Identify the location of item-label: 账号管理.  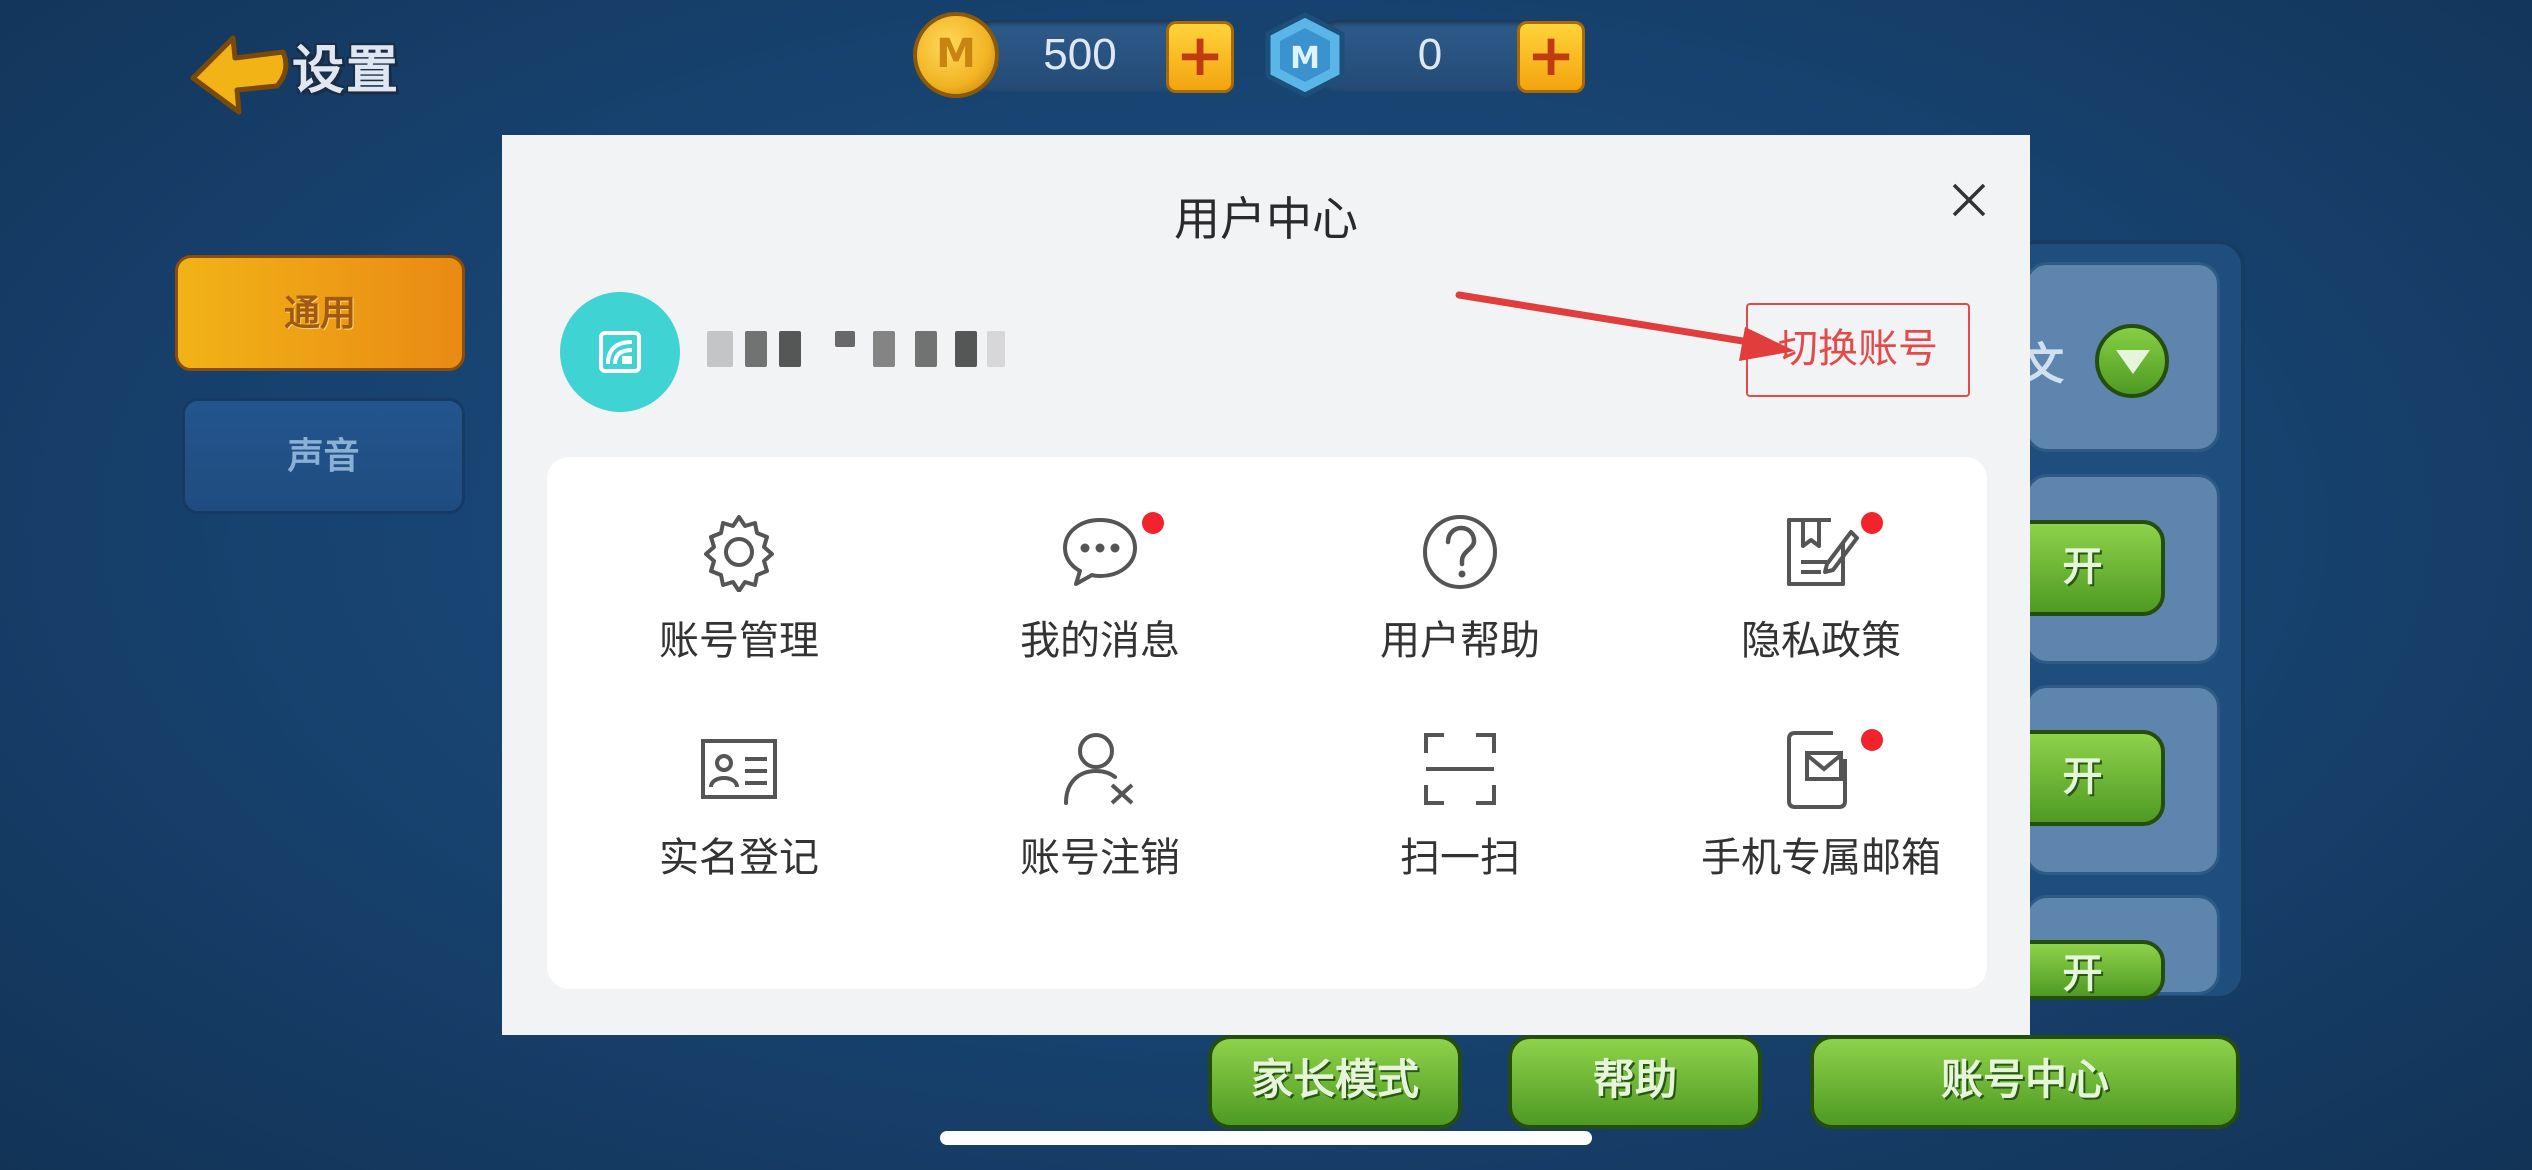
(739, 641).